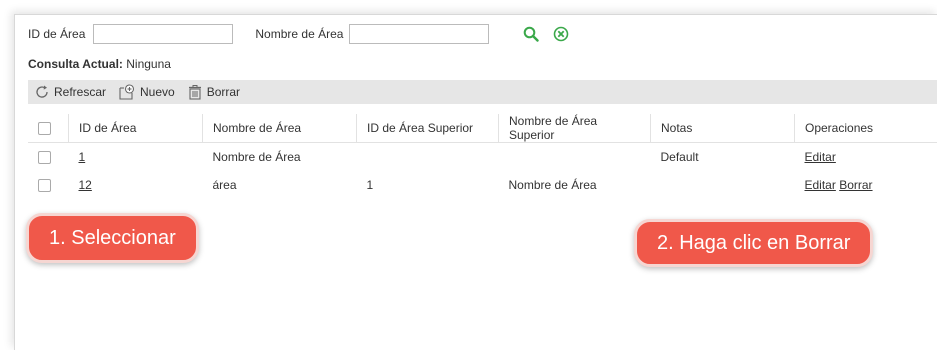 The image size is (937, 350). What do you see at coordinates (723, 128) in the screenshot?
I see `header-notes: Notas` at bounding box center [723, 128].